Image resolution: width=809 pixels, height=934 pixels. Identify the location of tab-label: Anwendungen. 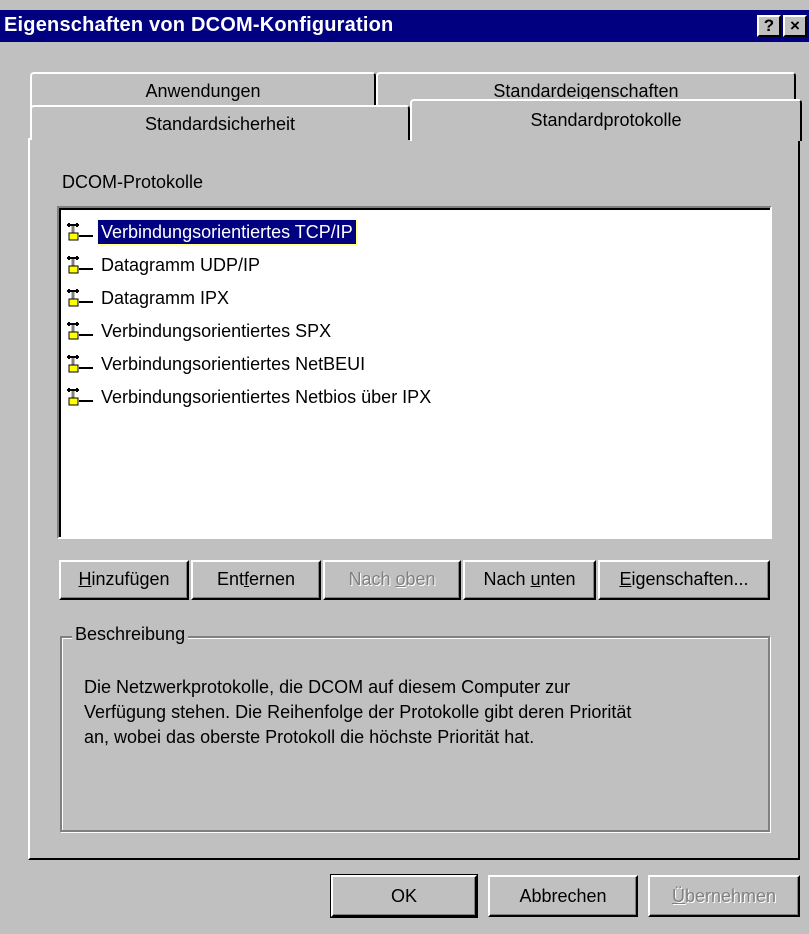
(203, 91).